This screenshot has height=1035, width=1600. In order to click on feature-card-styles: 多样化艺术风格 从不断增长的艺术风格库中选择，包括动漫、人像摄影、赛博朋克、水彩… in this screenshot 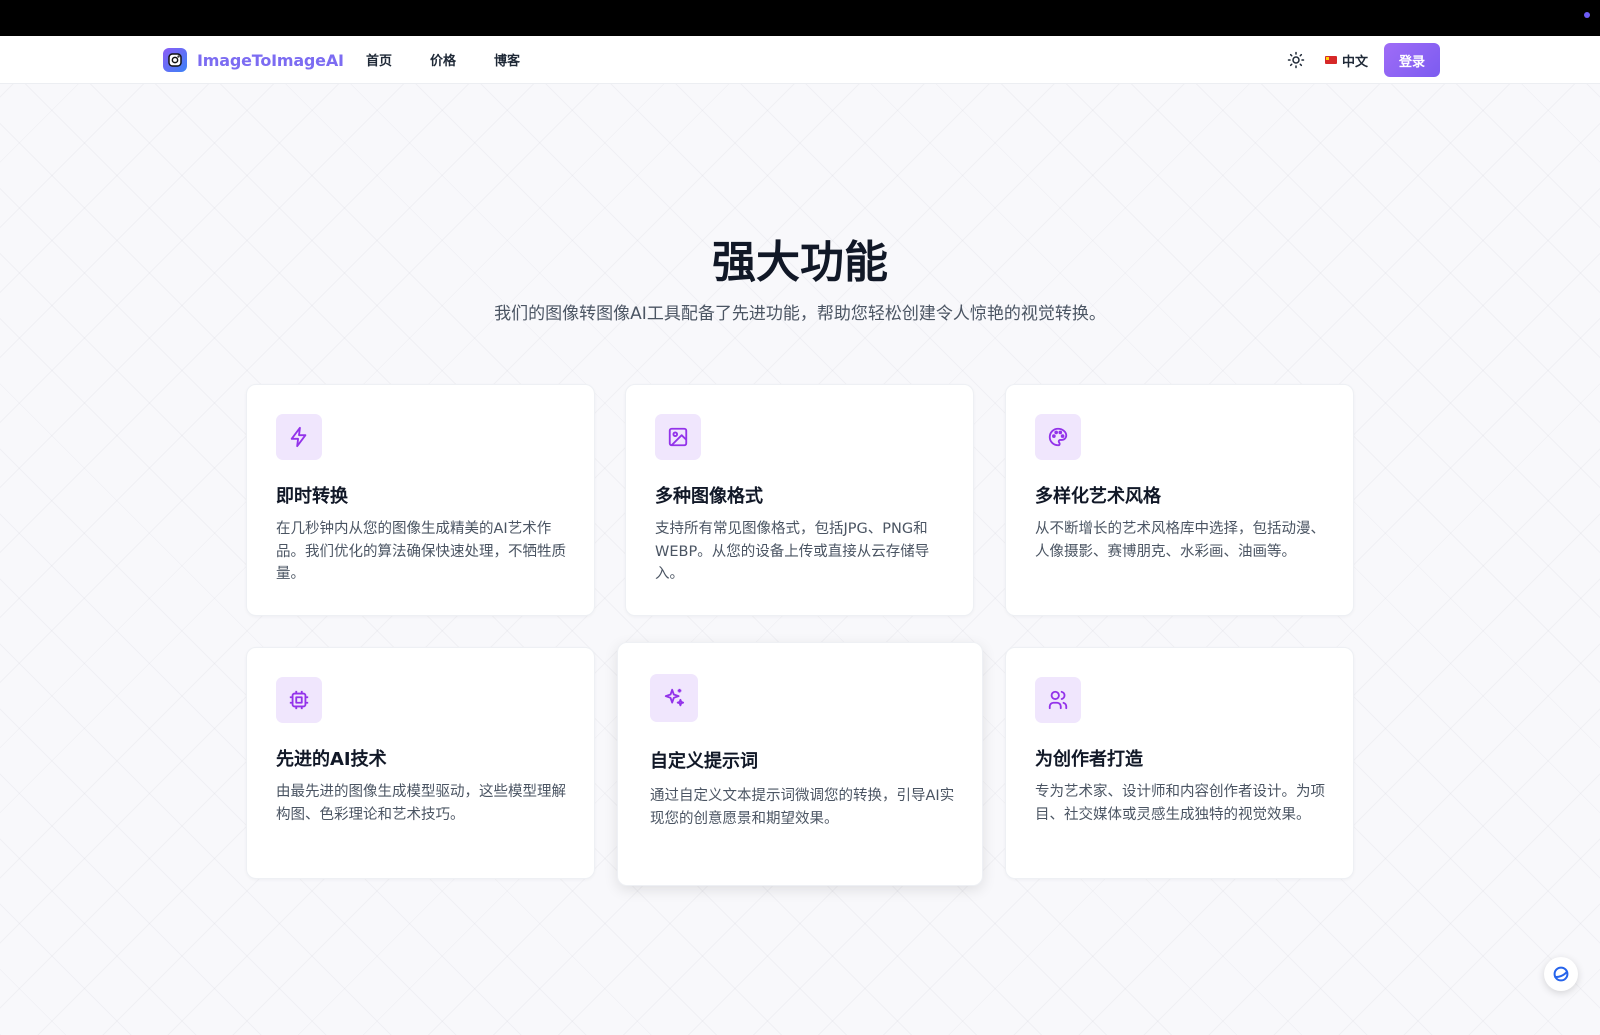, I will do `click(1179, 500)`.